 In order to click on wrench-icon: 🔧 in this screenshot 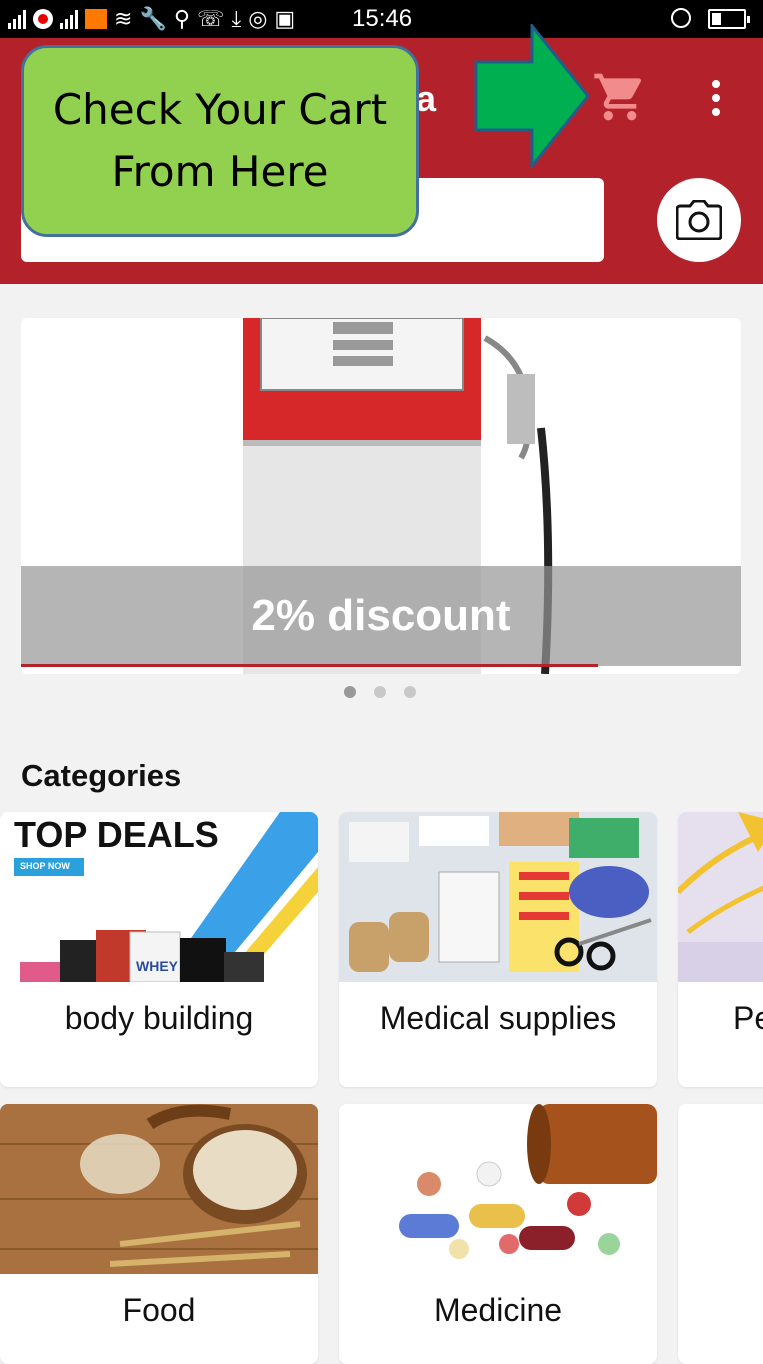, I will do `click(153, 18)`.